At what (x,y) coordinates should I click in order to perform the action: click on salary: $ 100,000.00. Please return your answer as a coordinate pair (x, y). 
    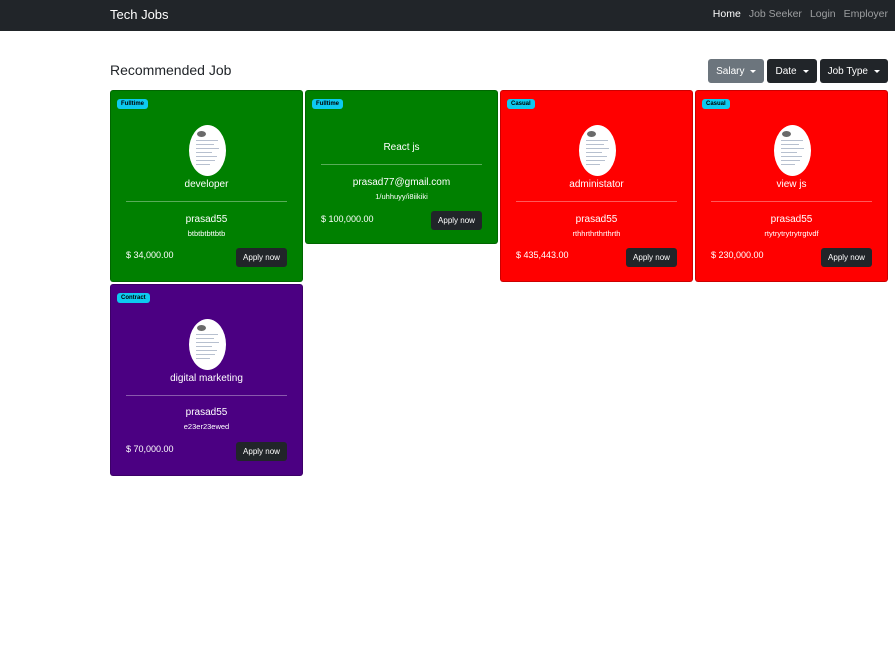
    Looking at the image, I should click on (347, 219).